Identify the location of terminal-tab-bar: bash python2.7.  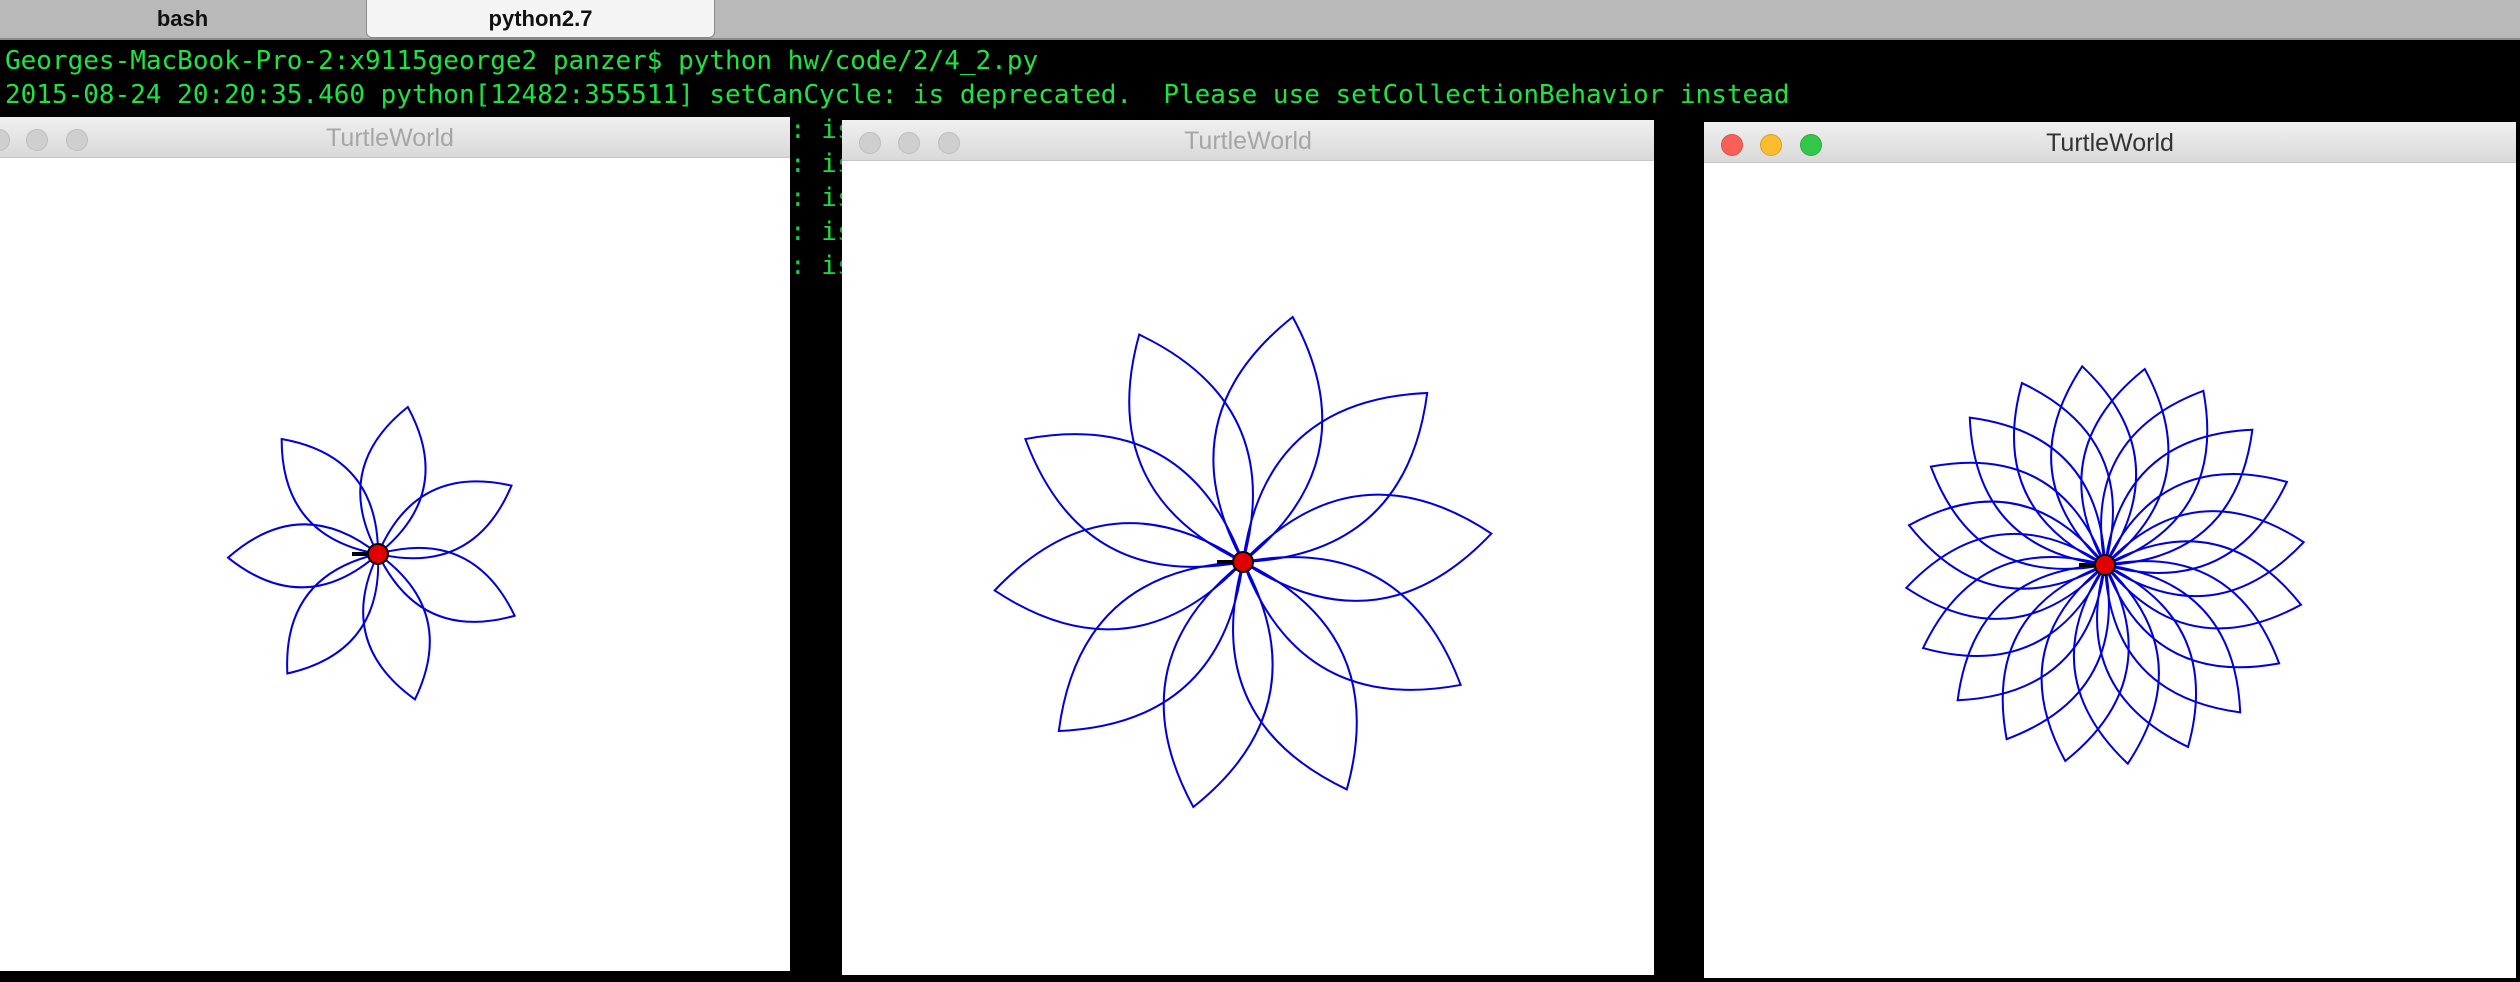
(1260, 20).